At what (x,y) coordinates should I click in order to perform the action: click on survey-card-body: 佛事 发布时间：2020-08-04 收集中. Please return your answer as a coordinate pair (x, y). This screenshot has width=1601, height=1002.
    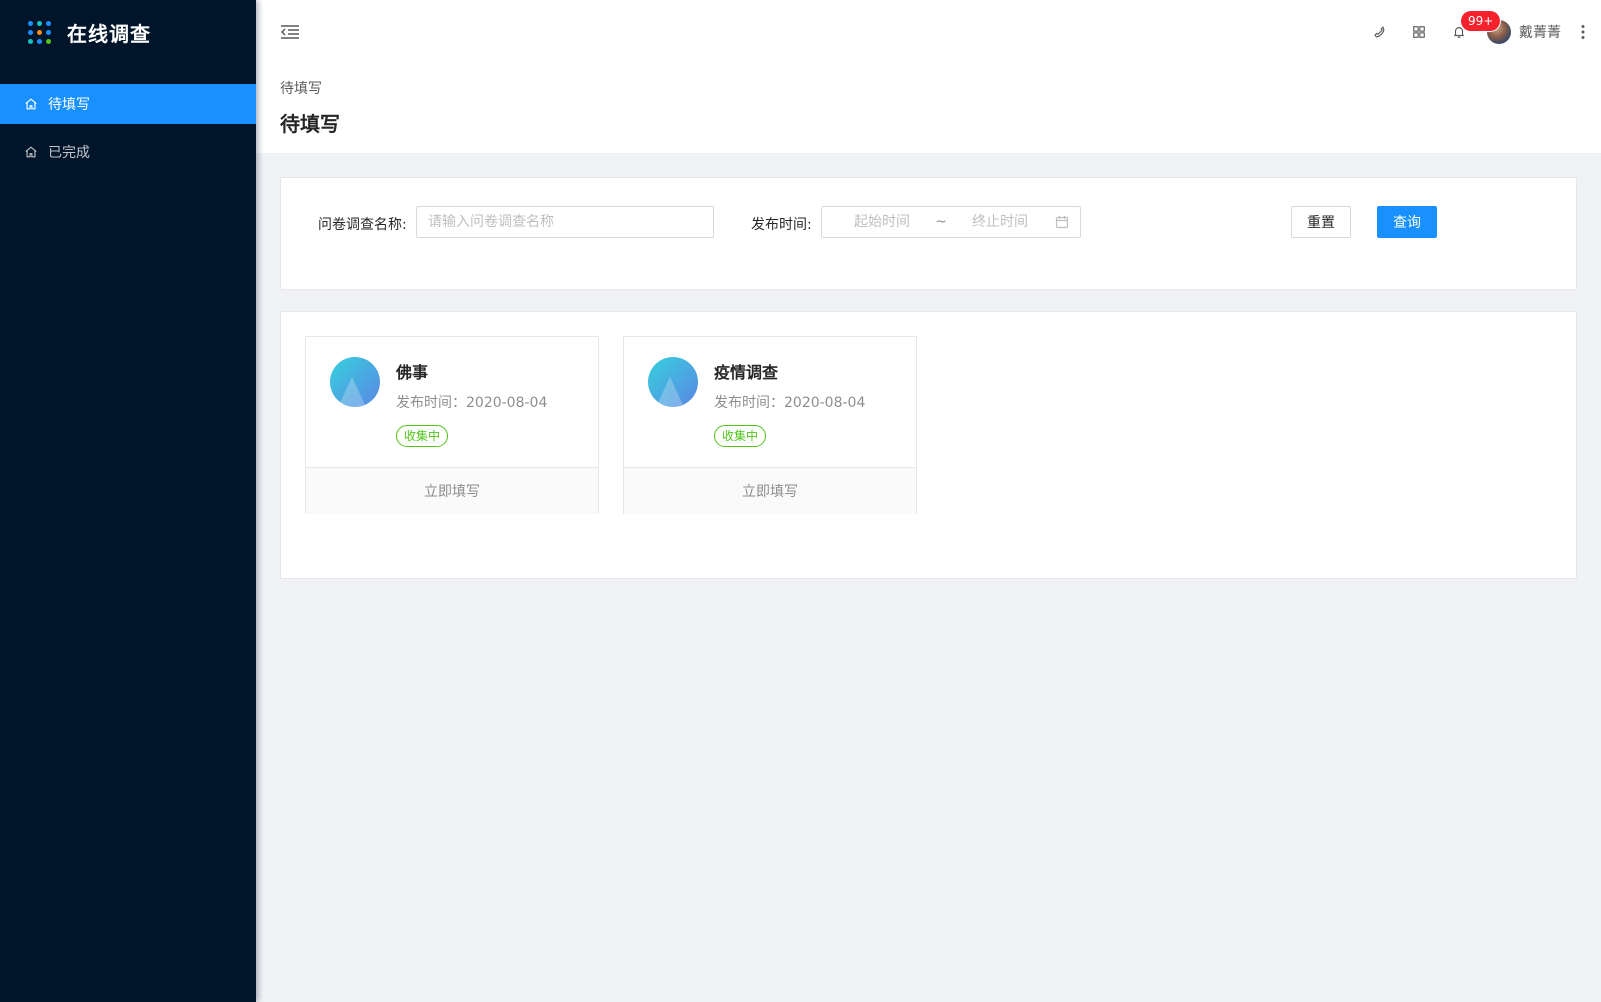
    Looking at the image, I should click on (452, 402).